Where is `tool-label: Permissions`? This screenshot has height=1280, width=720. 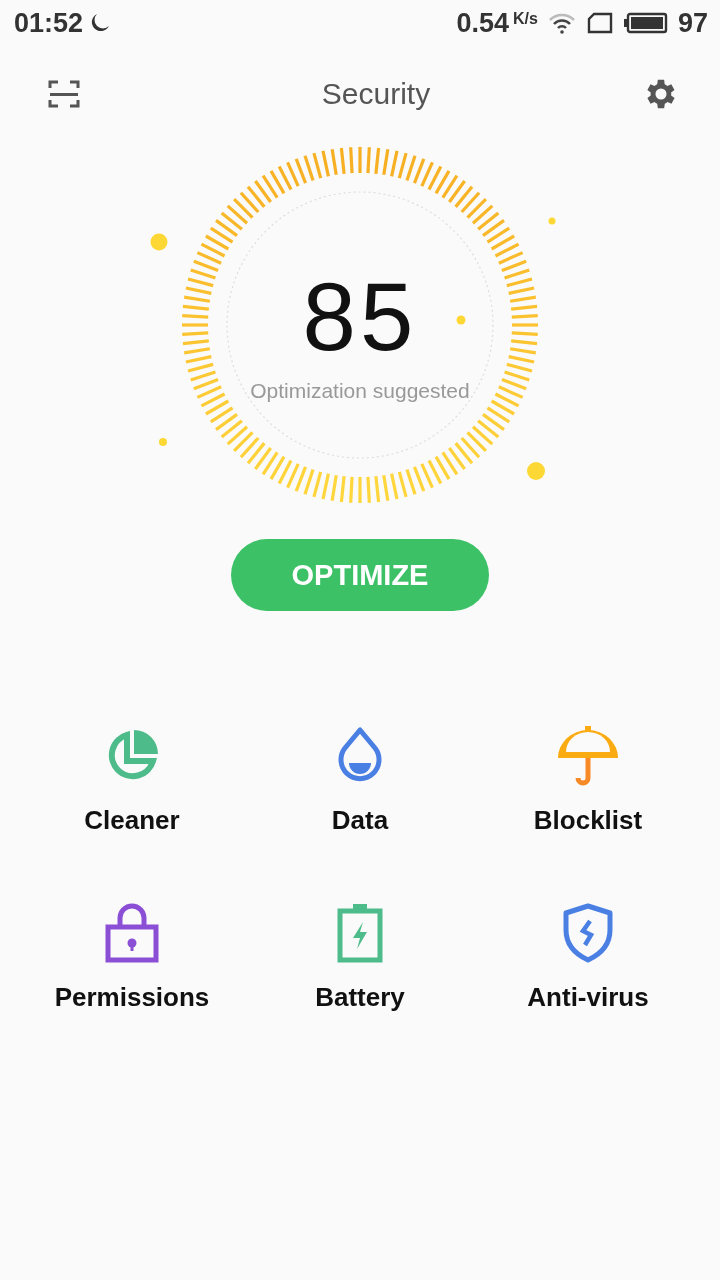
tool-label: Permissions is located at coordinates (132, 997).